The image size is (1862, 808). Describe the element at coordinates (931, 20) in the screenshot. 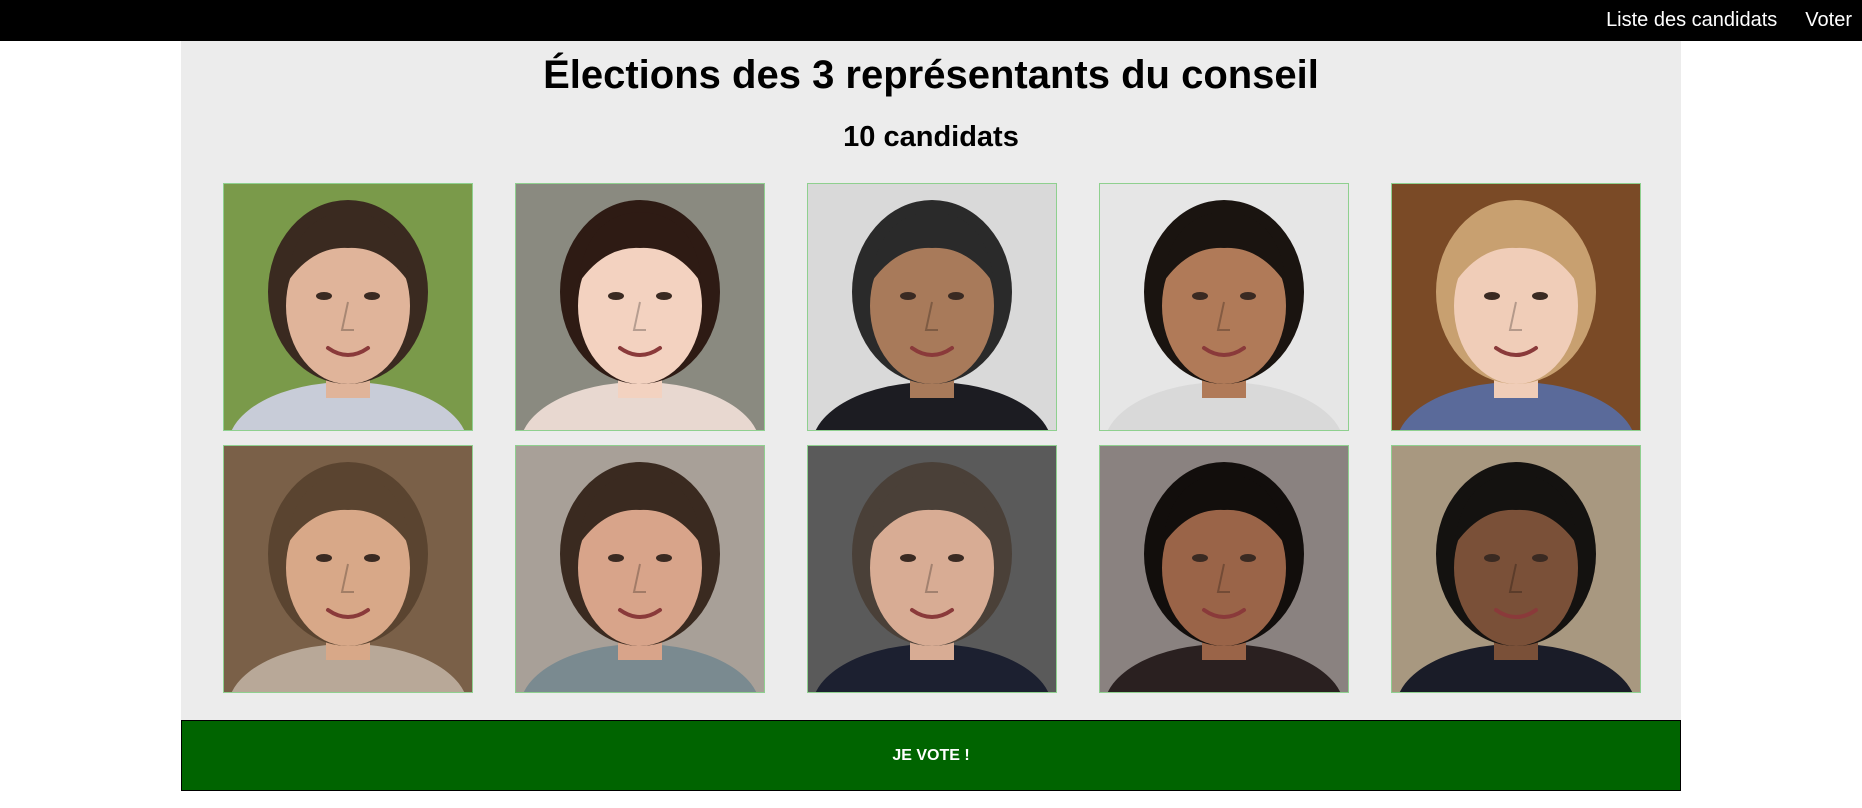

I see `top-navigation-bar: Liste des candidats Voter` at that location.